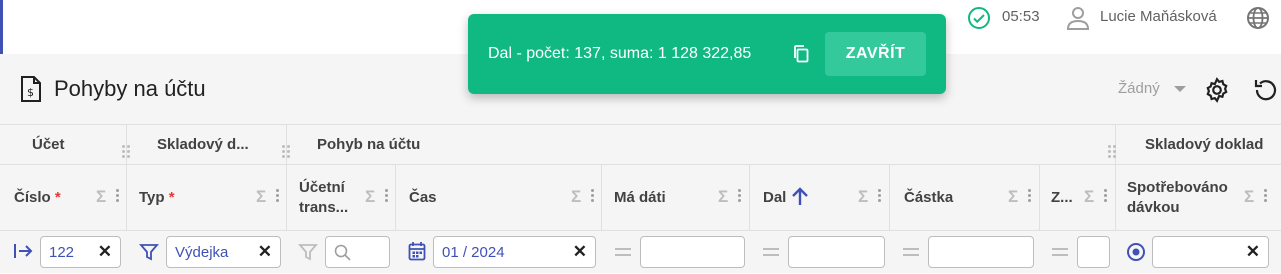  I want to click on group-ucet: Účet, so click(48, 144).